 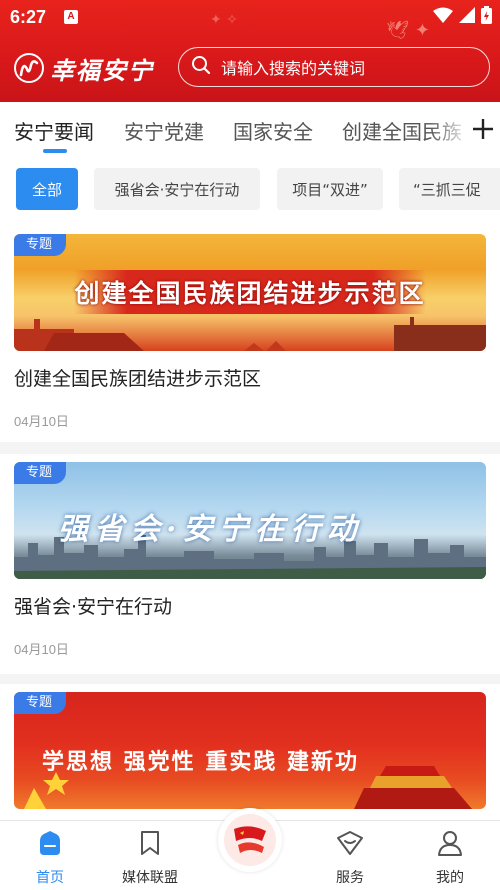 I want to click on status-time: 6:27, so click(x=28, y=17).